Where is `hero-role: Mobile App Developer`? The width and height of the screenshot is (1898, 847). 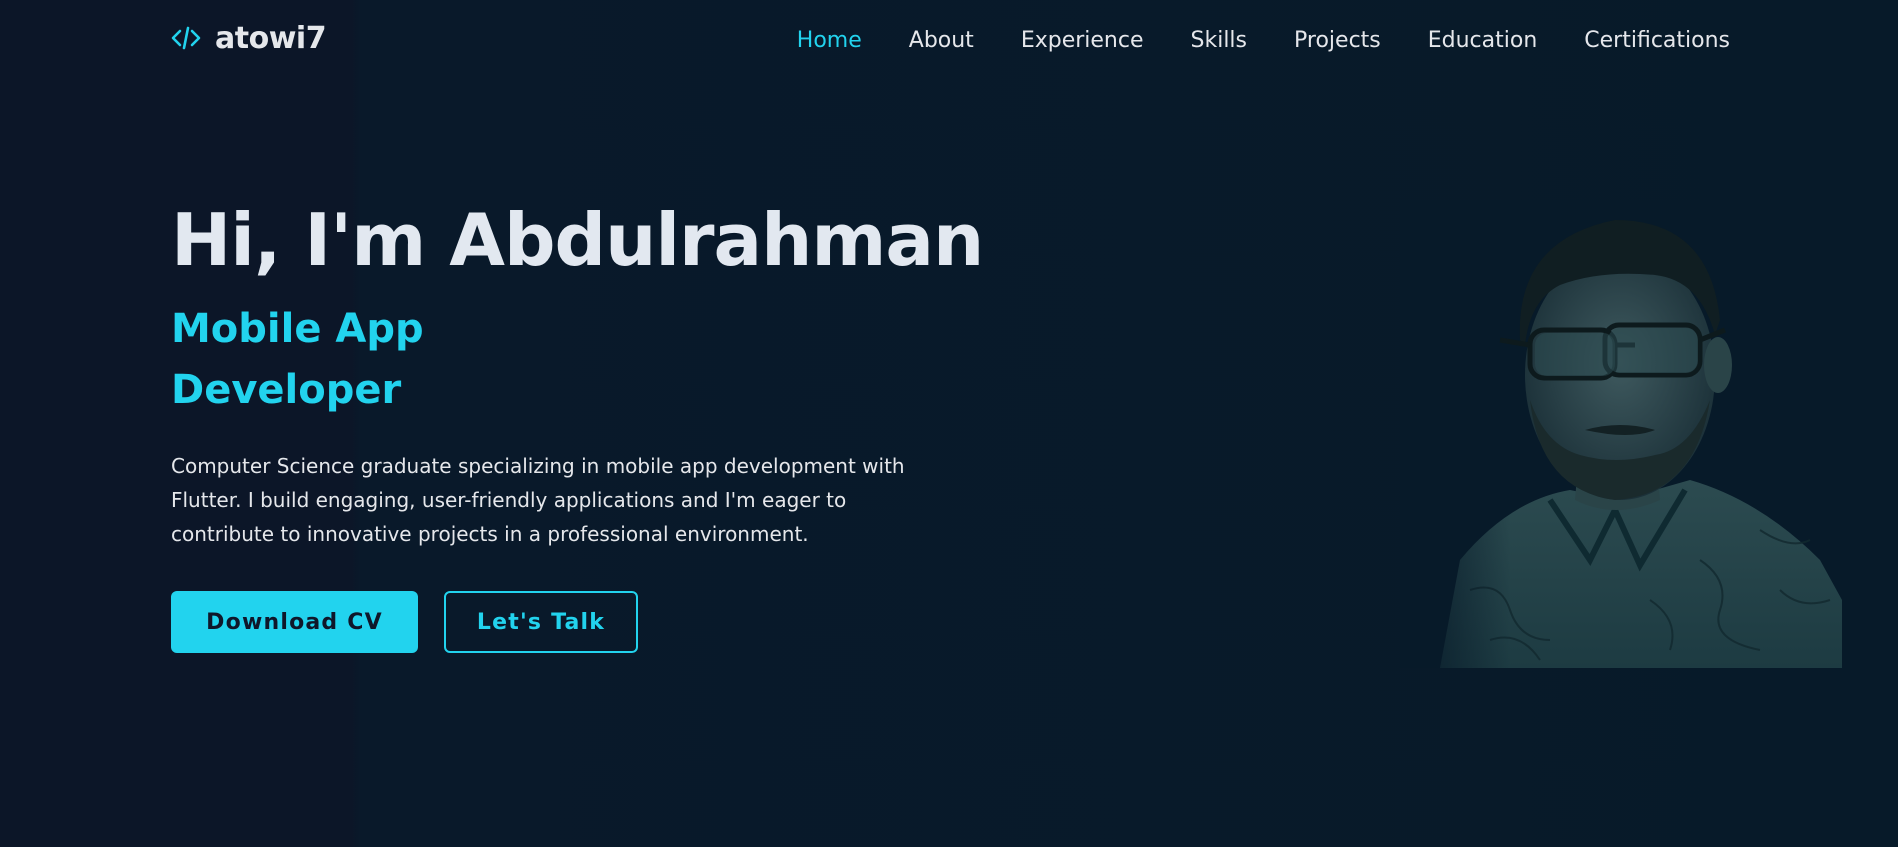 hero-role: Mobile App Developer is located at coordinates (297, 359).